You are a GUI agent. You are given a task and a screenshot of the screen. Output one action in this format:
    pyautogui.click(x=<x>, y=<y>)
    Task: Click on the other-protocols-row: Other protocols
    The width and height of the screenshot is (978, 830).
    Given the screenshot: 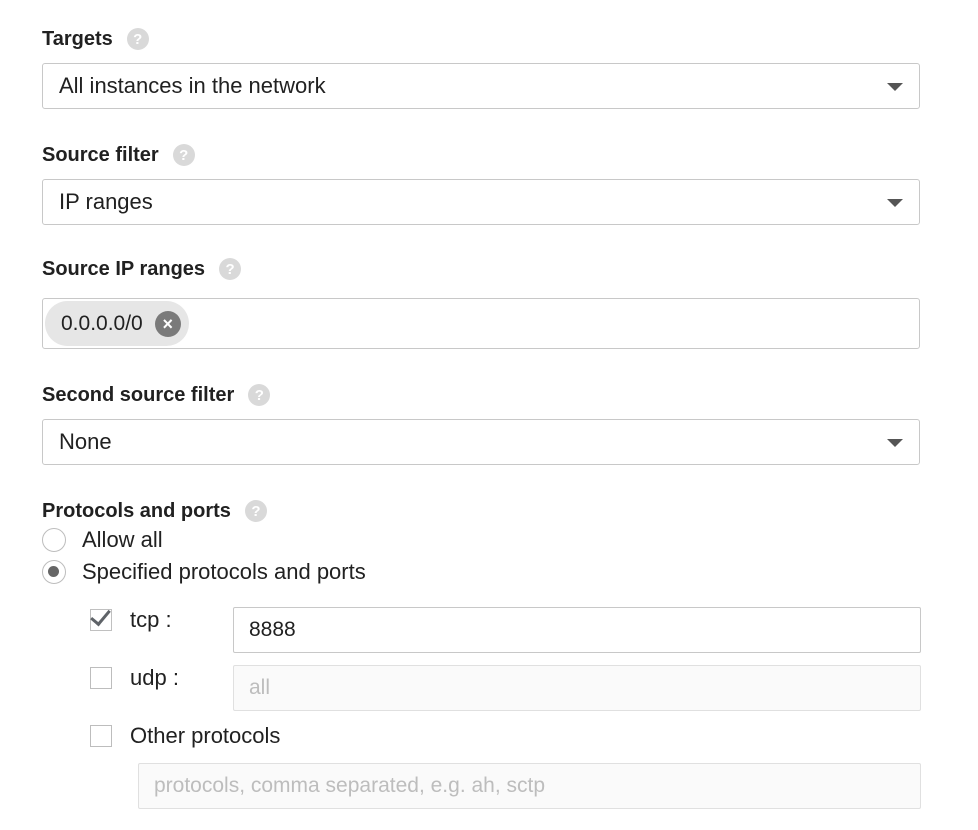 What is the action you would take?
    pyautogui.click(x=185, y=736)
    